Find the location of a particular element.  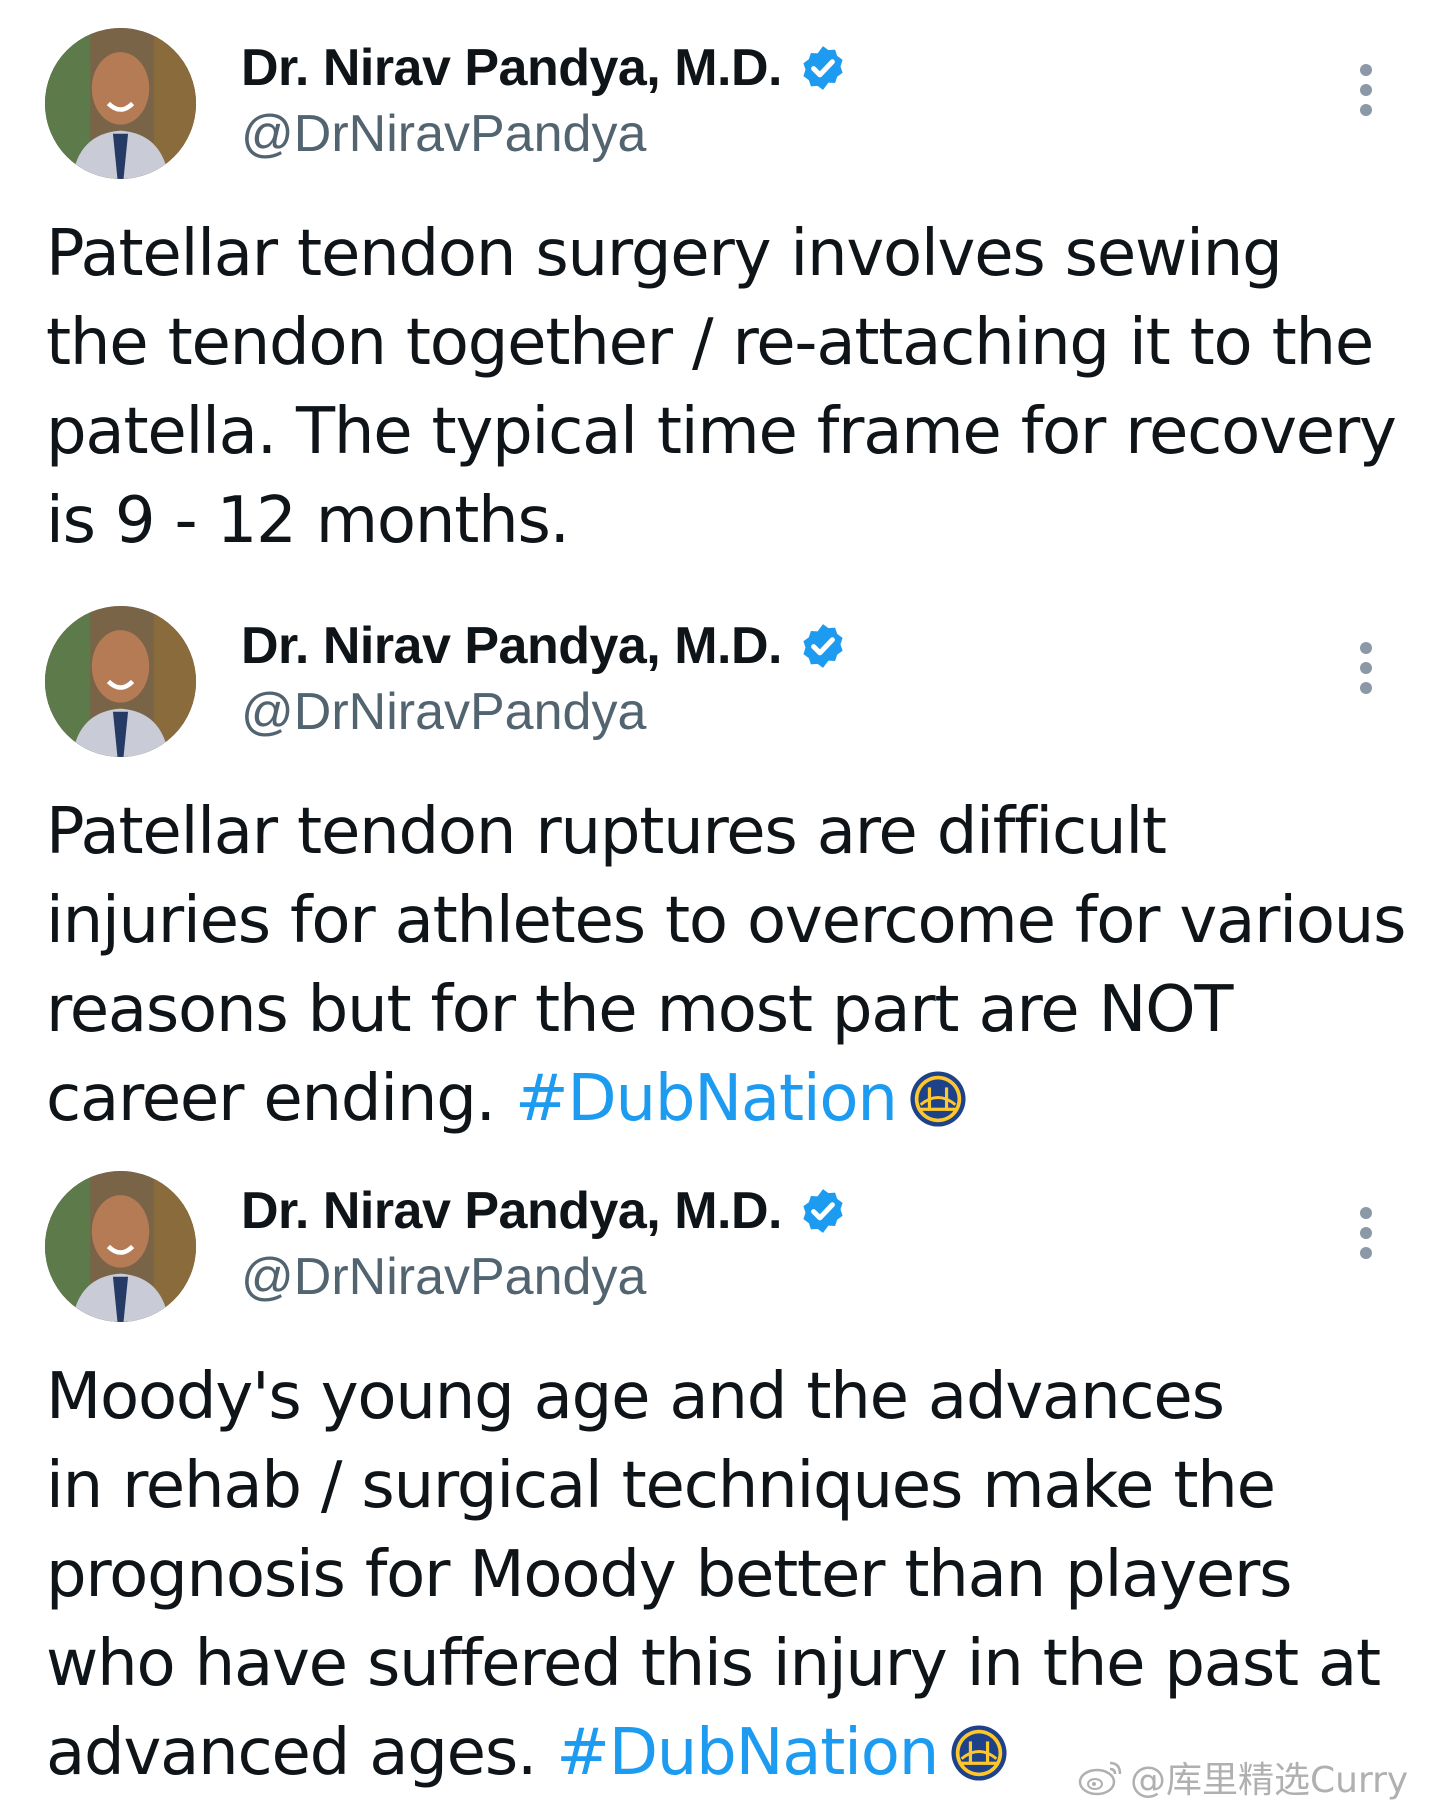

tweet-text-line: is 9 - 12 months. is located at coordinates (308, 521).